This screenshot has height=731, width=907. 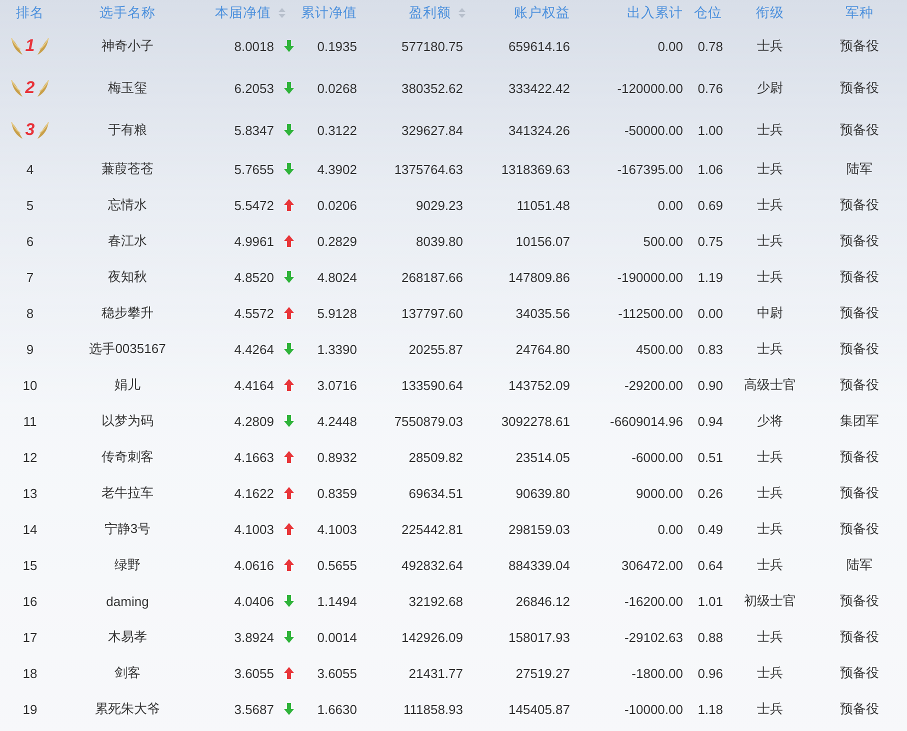 I want to click on player-name: 传奇刺客, so click(x=128, y=457).